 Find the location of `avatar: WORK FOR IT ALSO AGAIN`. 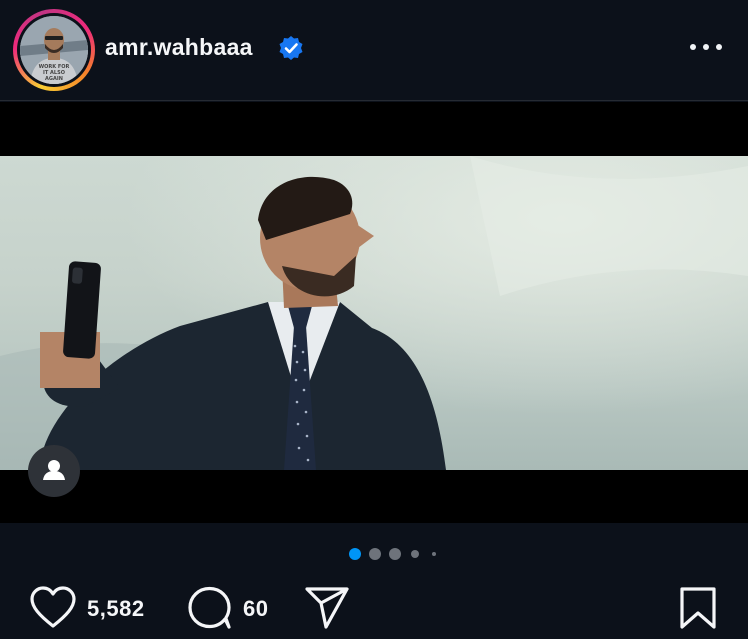

avatar: WORK FOR IT ALSO AGAIN is located at coordinates (54, 50).